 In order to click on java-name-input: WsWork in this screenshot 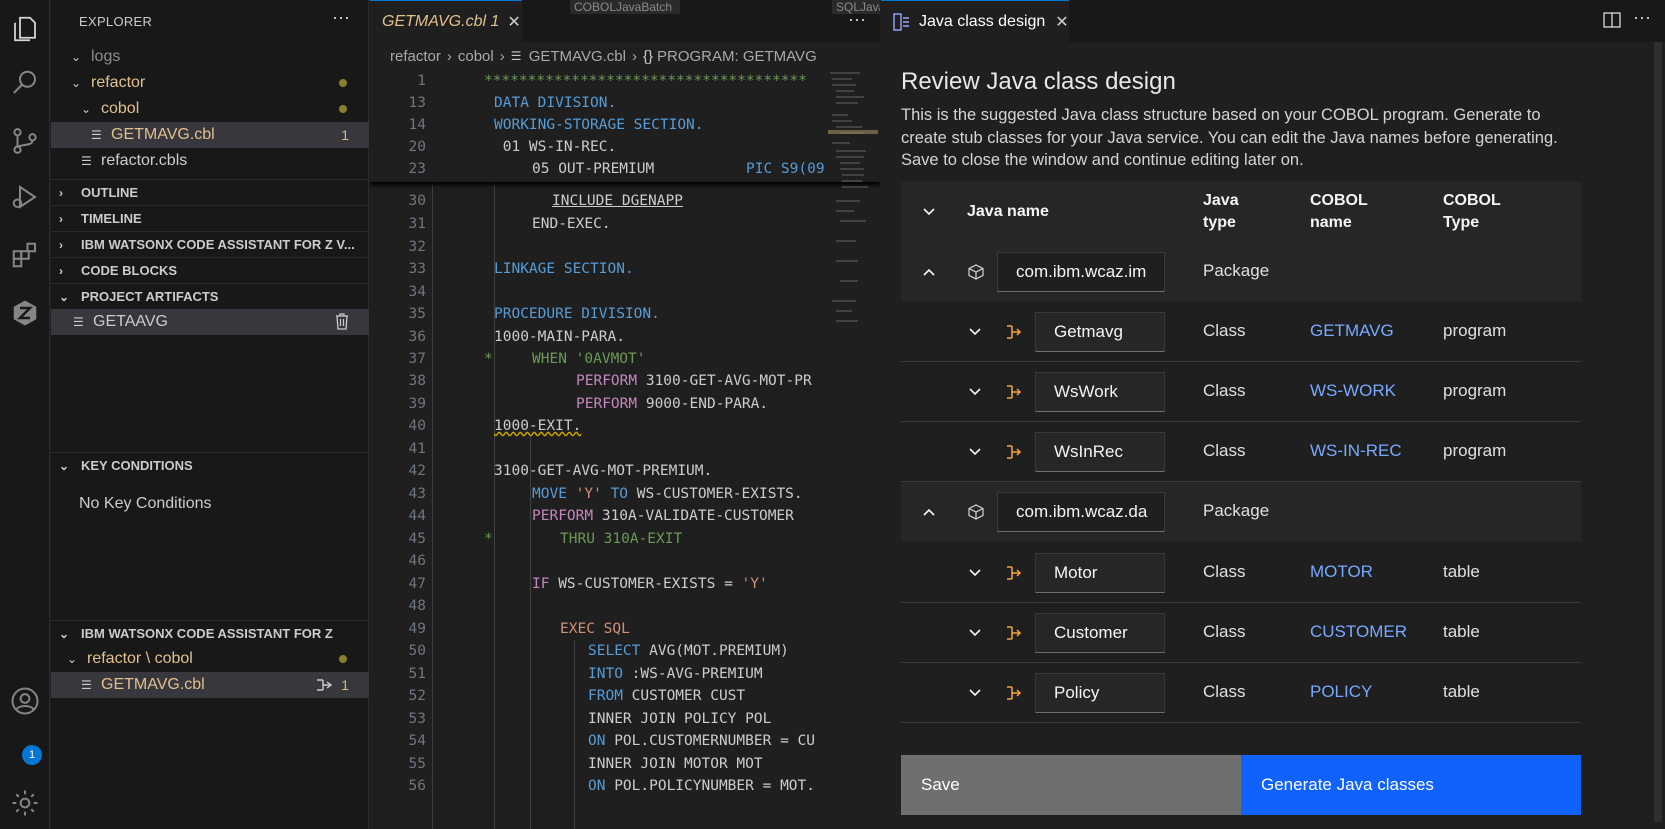, I will do `click(1100, 392)`.